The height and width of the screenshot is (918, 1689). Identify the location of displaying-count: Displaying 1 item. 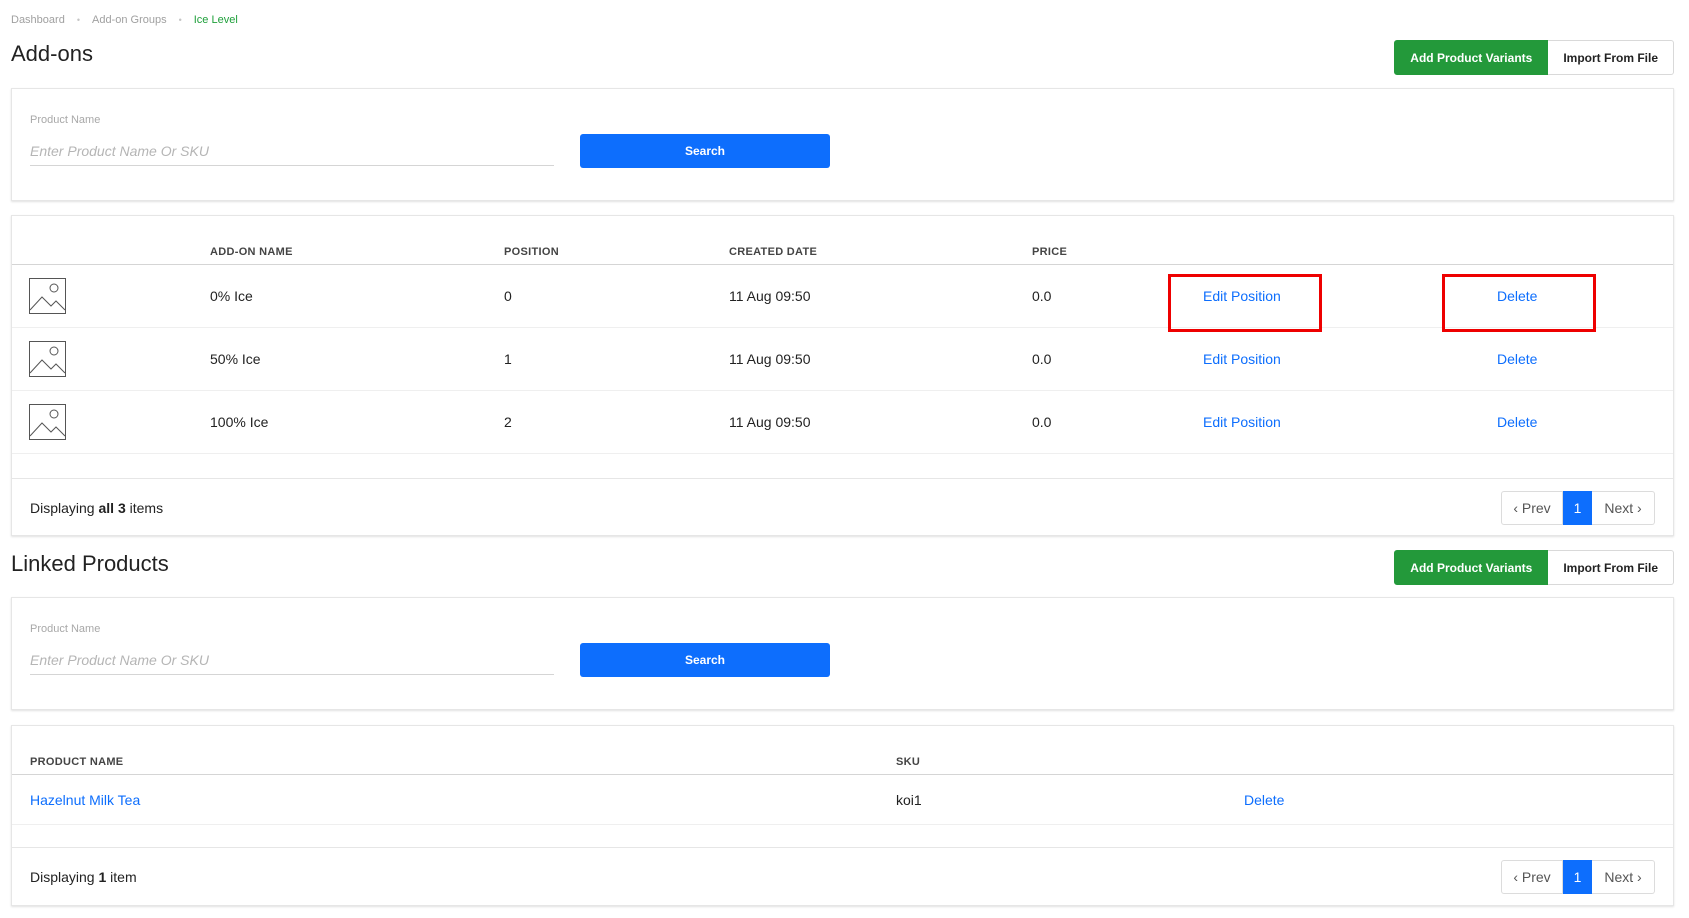
(83, 877).